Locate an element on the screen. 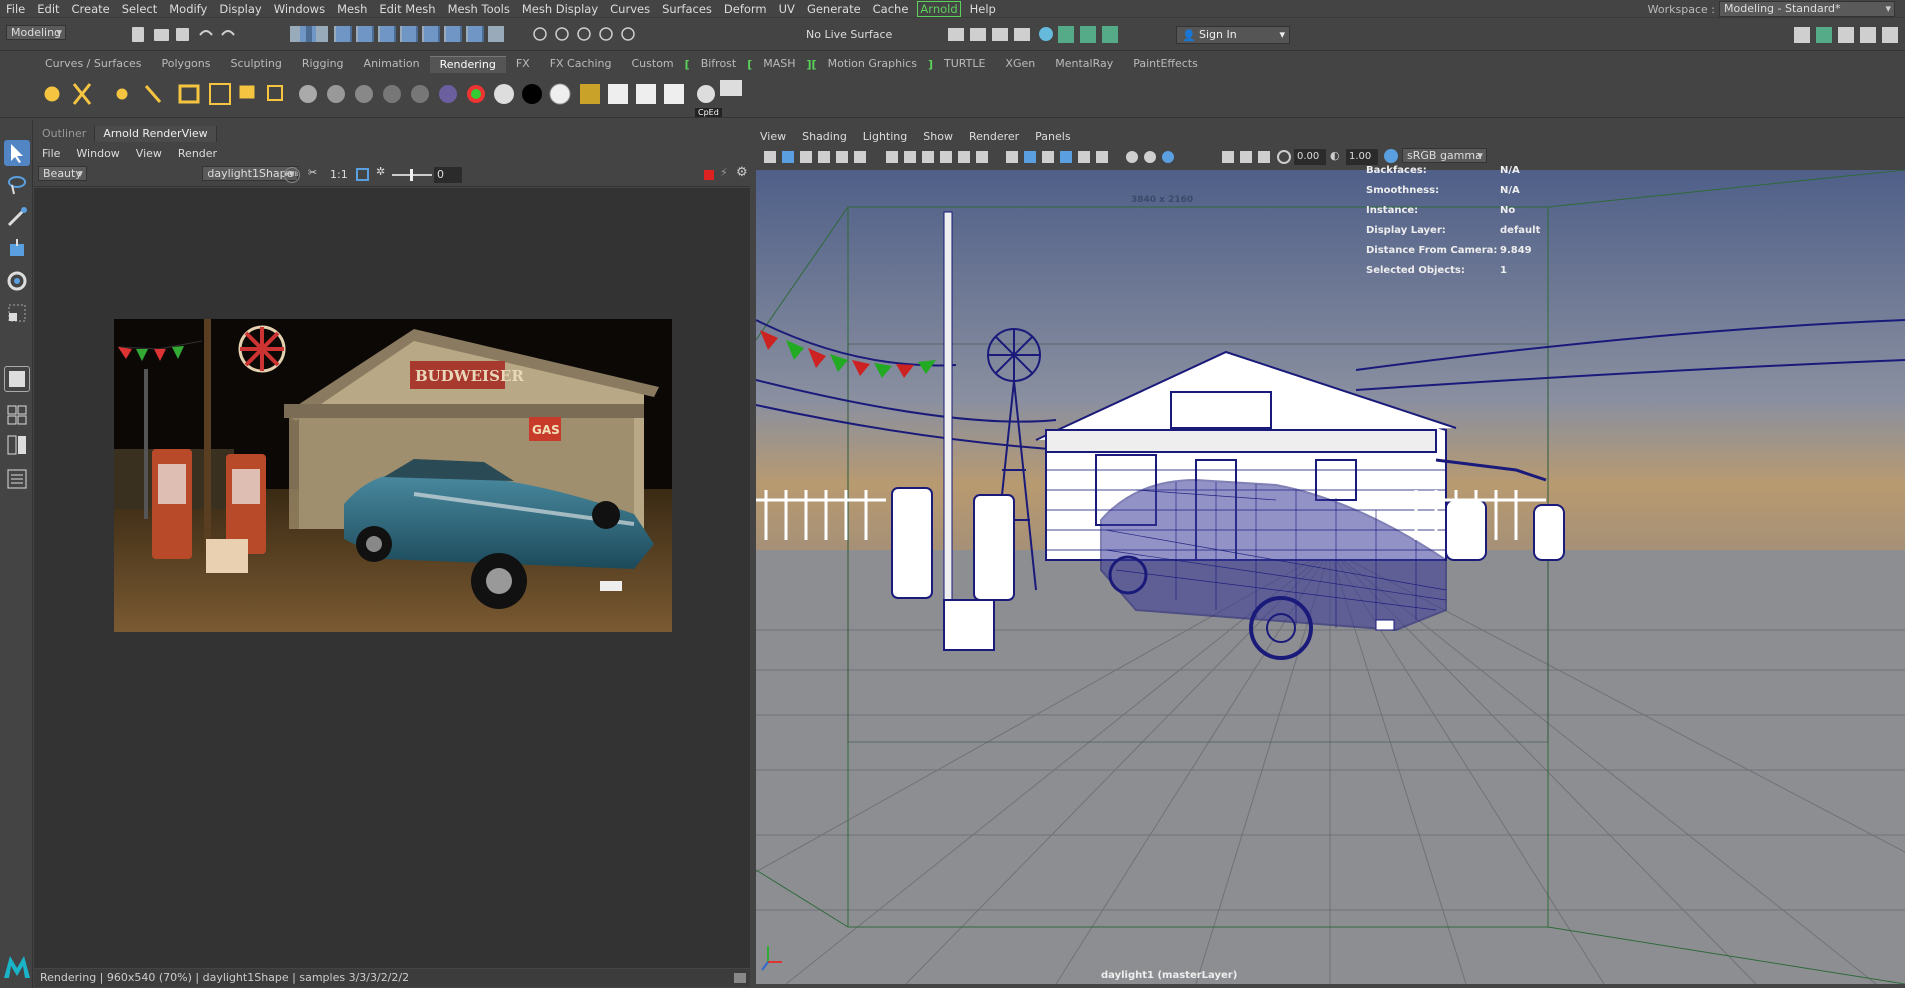 The image size is (1905, 988). menu-help: Help is located at coordinates (983, 9).